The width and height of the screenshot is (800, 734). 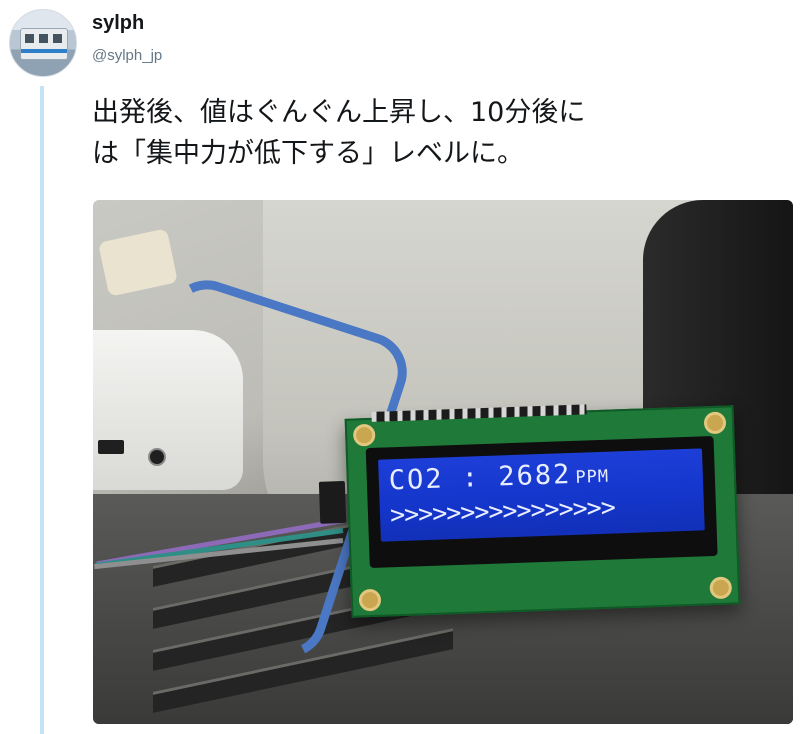 I want to click on power-bank-usb-port-icon, so click(x=111, y=447).